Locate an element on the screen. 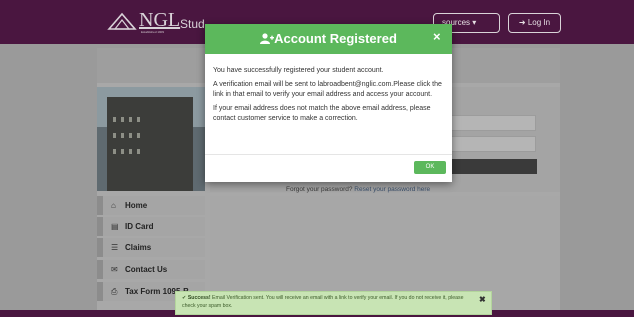 Image resolution: width=634 pixels, height=317 pixels. password-input is located at coordinates (487, 144).